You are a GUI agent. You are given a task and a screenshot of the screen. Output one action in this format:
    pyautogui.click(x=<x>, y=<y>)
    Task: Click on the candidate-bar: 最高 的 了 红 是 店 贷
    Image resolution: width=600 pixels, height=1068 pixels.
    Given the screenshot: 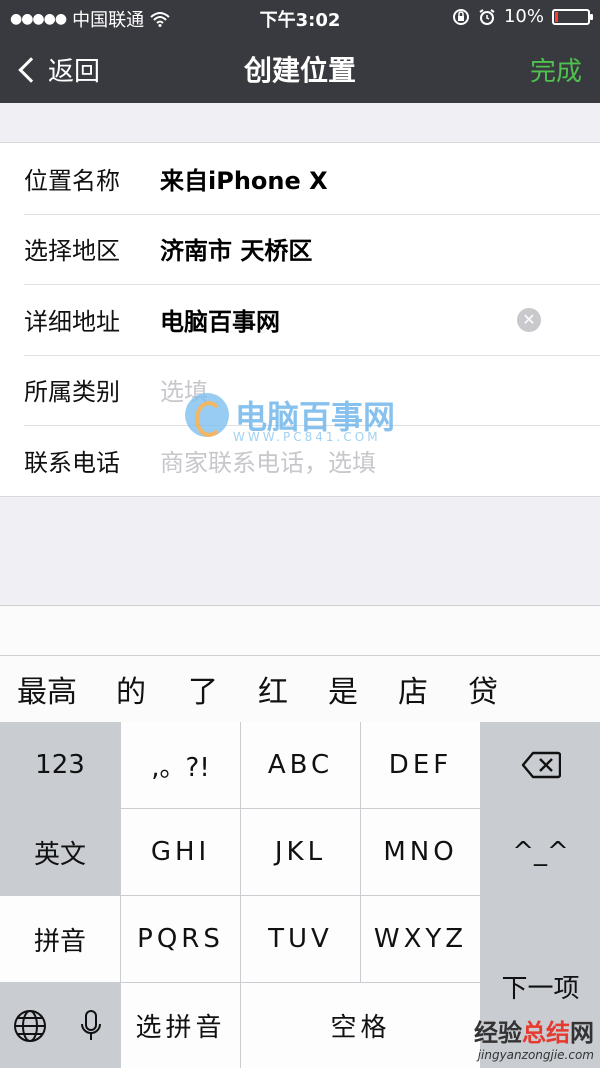 What is the action you would take?
    pyautogui.click(x=300, y=688)
    